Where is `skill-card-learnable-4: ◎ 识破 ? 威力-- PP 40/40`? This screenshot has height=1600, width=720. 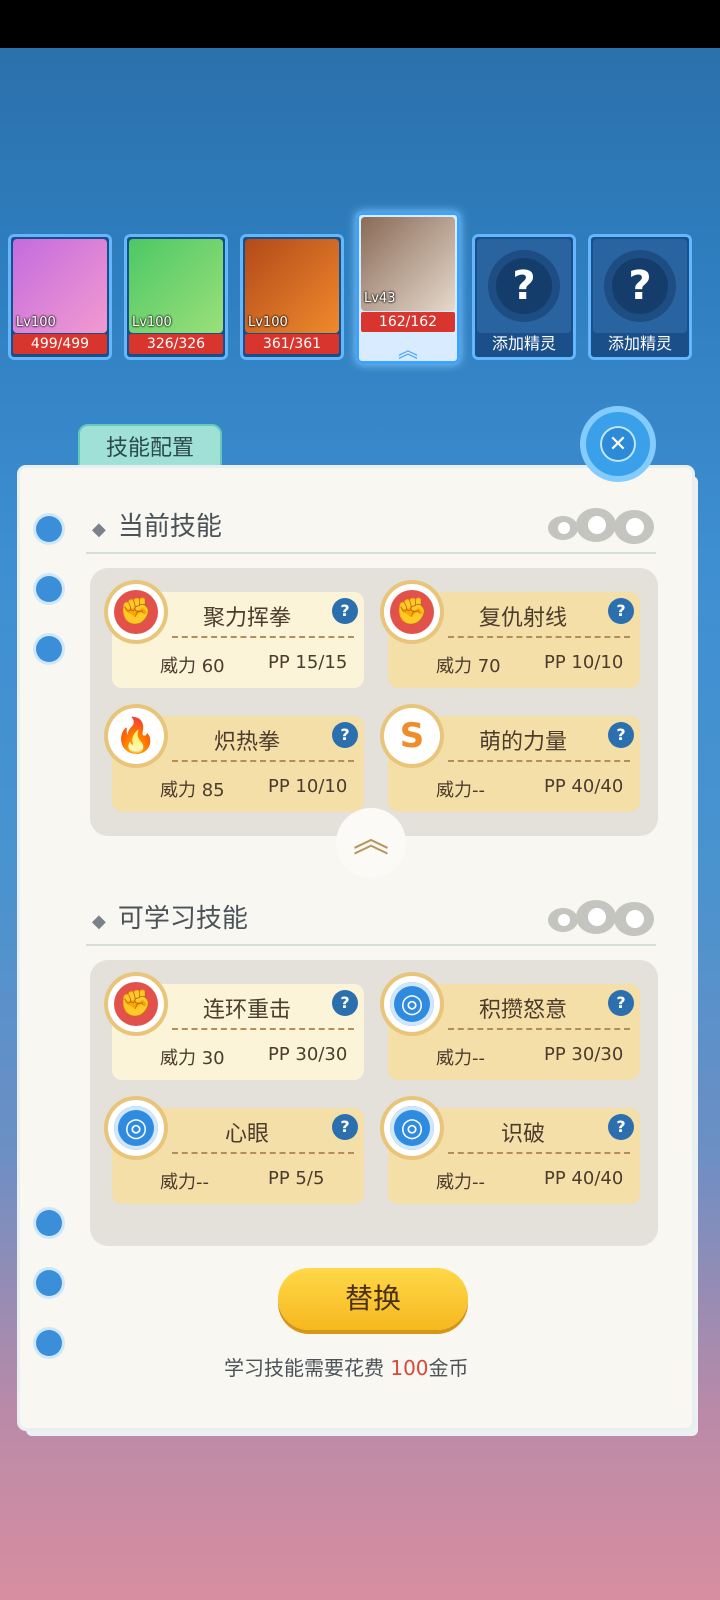 skill-card-learnable-4: ◎ 识破 ? 威力-- PP 40/40 is located at coordinates (512, 1152).